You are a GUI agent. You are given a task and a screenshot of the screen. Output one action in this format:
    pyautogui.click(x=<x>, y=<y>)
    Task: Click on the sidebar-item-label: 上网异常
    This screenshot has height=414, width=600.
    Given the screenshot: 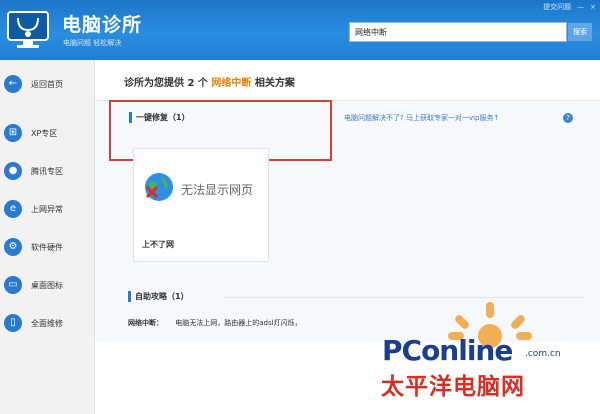 What is the action you would take?
    pyautogui.click(x=47, y=209)
    